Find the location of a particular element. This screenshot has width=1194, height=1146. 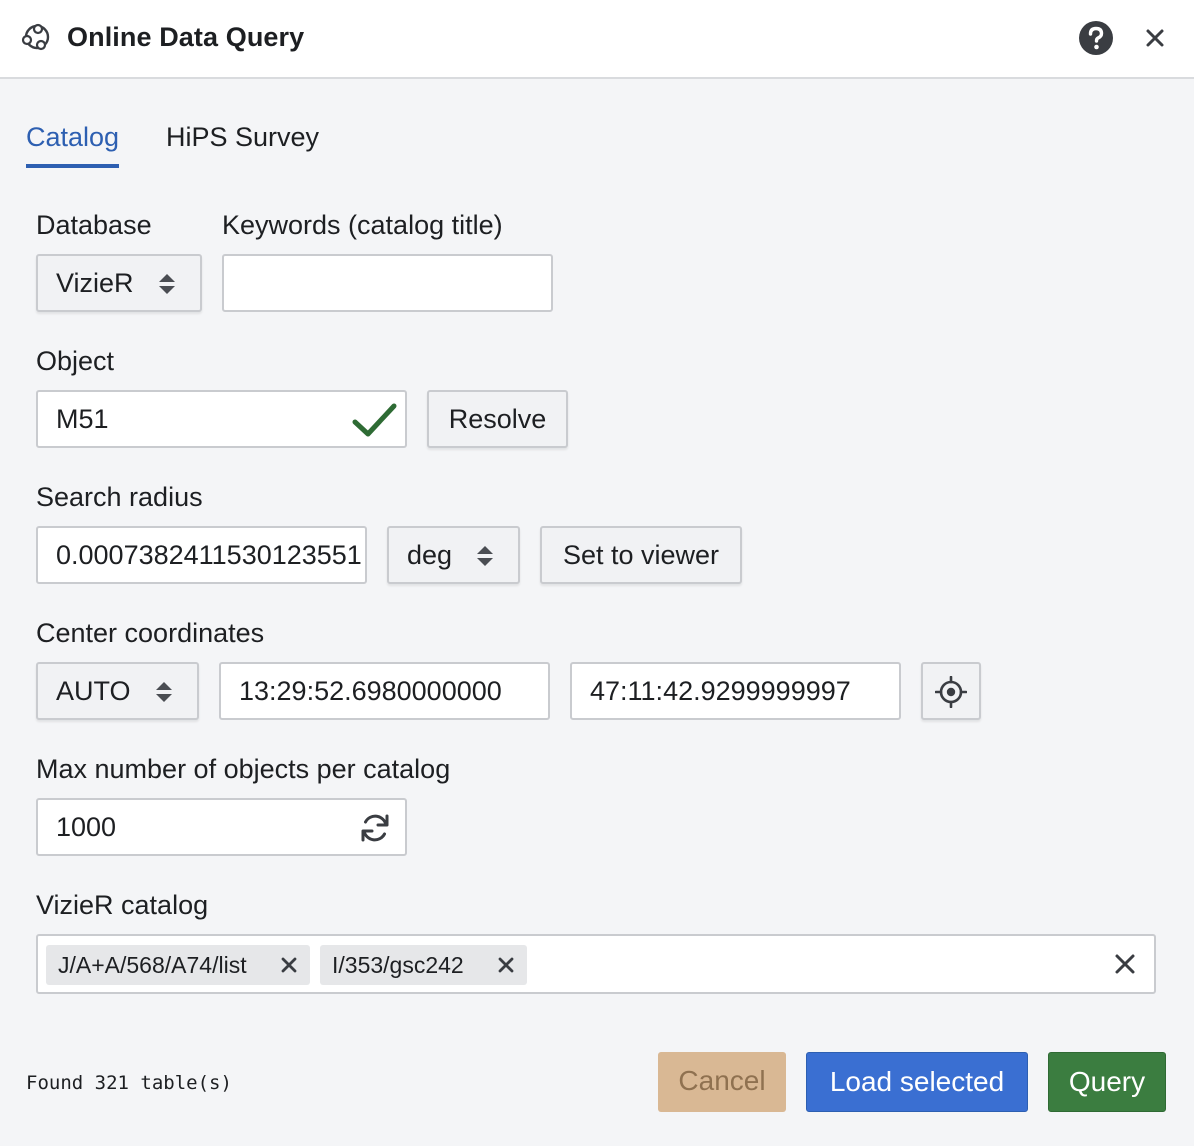

radius-unit-value: deg is located at coordinates (430, 555).